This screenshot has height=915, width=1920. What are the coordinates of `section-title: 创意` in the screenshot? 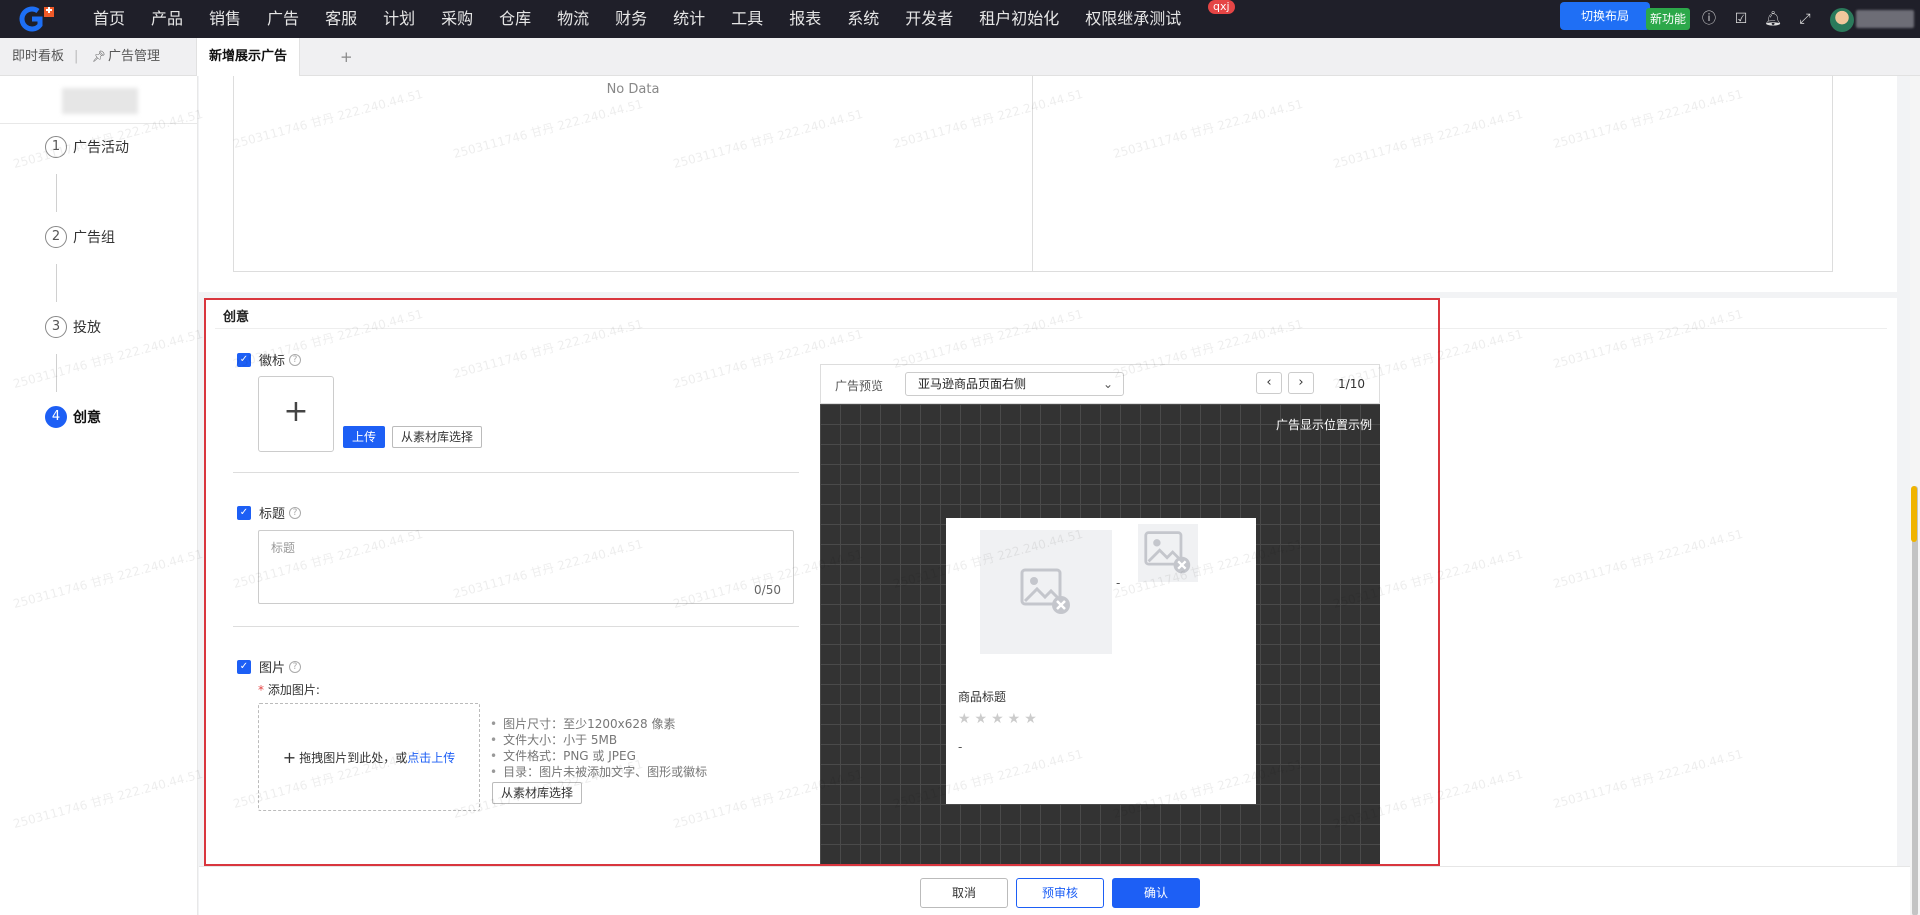 It's located at (236, 317).